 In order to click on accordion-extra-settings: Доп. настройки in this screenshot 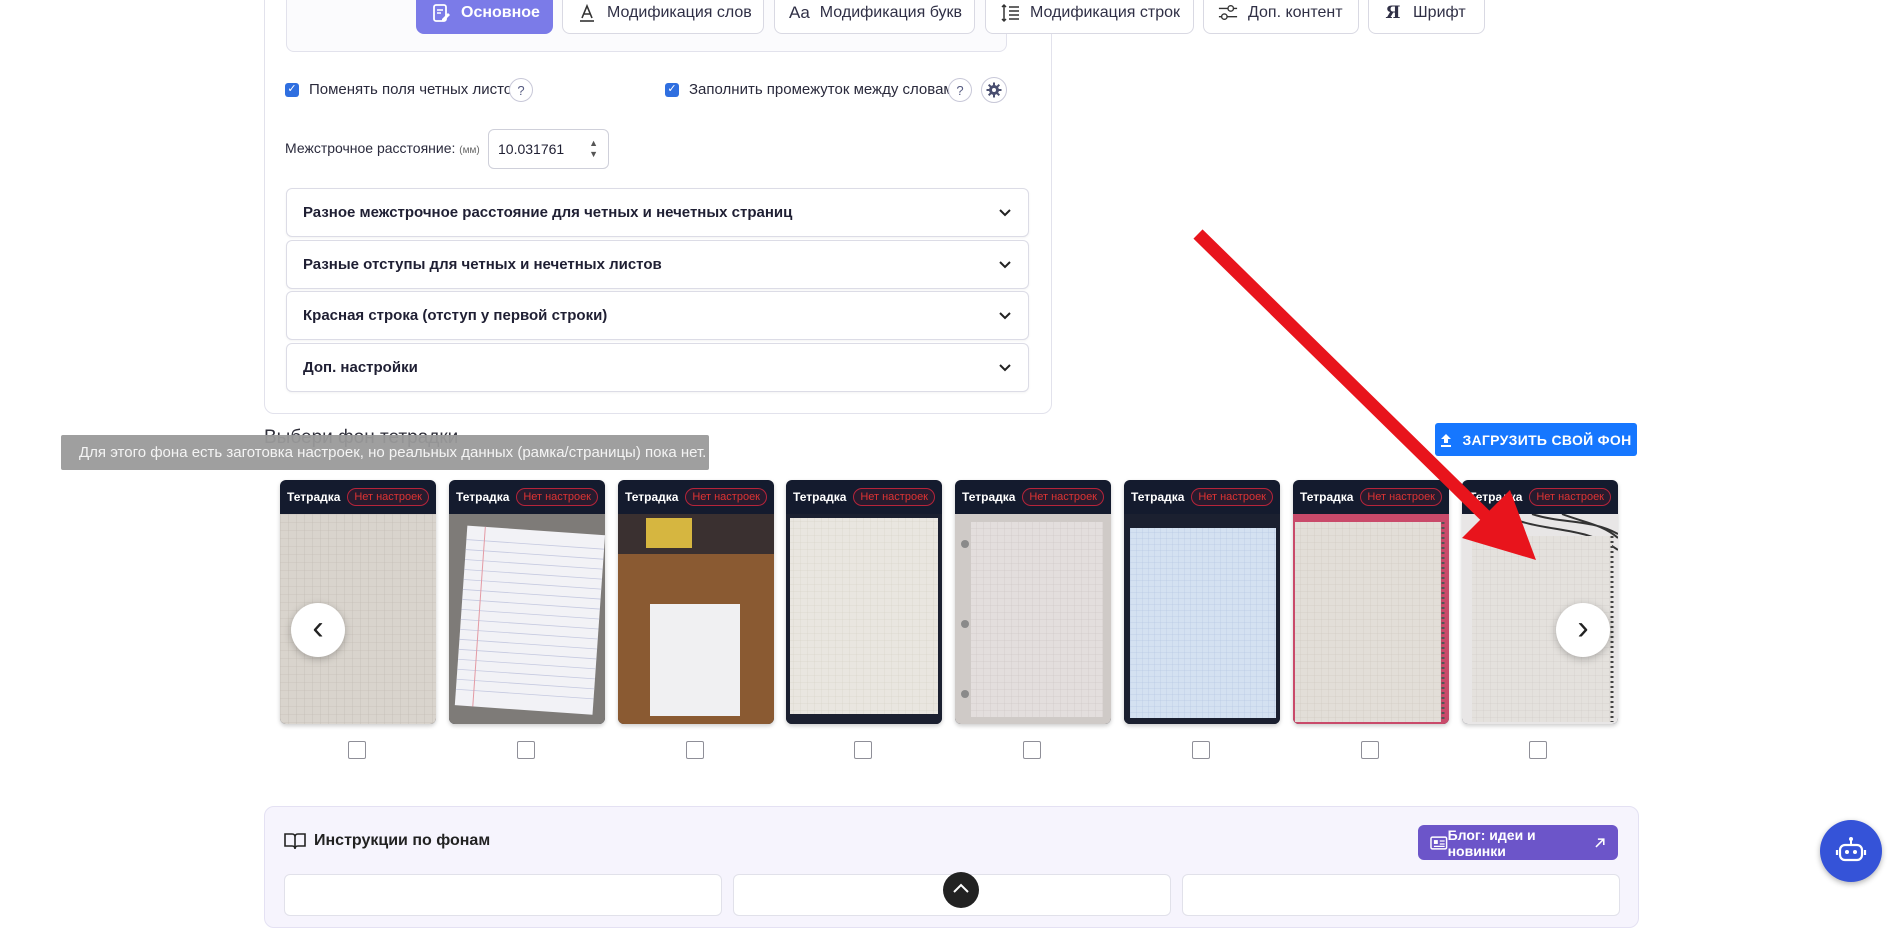, I will do `click(657, 367)`.